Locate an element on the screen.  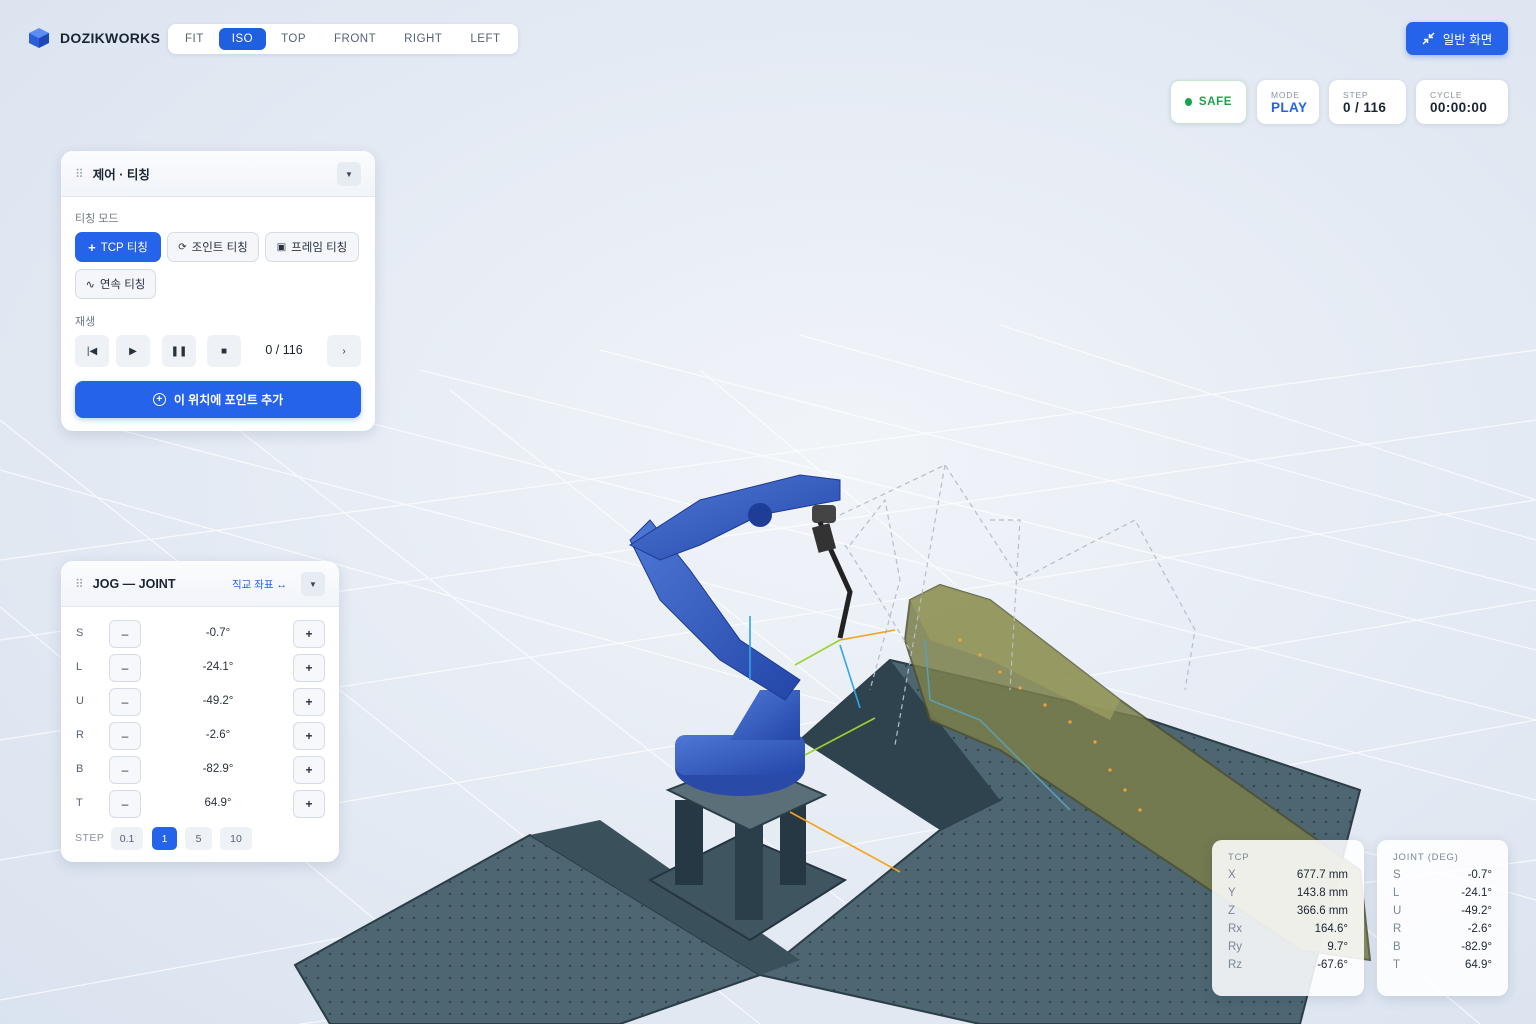
continuous-teach-button: ∿ 연속 티칭 is located at coordinates (115, 284).